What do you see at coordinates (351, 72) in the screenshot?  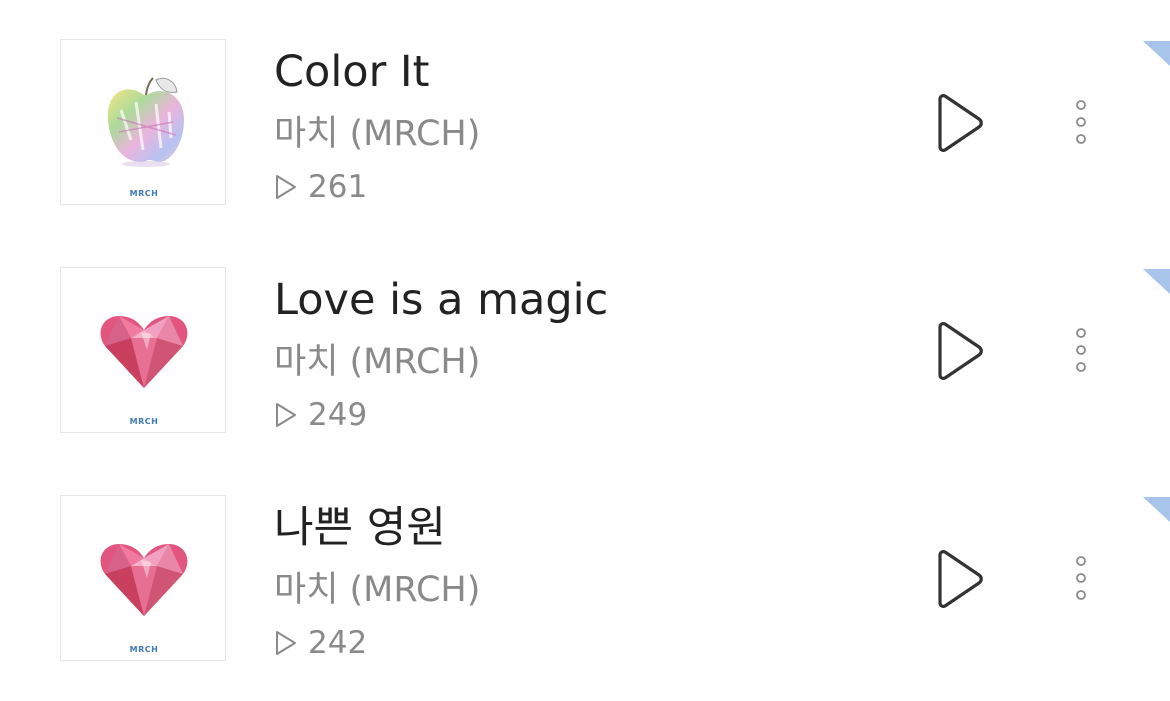 I see `track-title: Color It` at bounding box center [351, 72].